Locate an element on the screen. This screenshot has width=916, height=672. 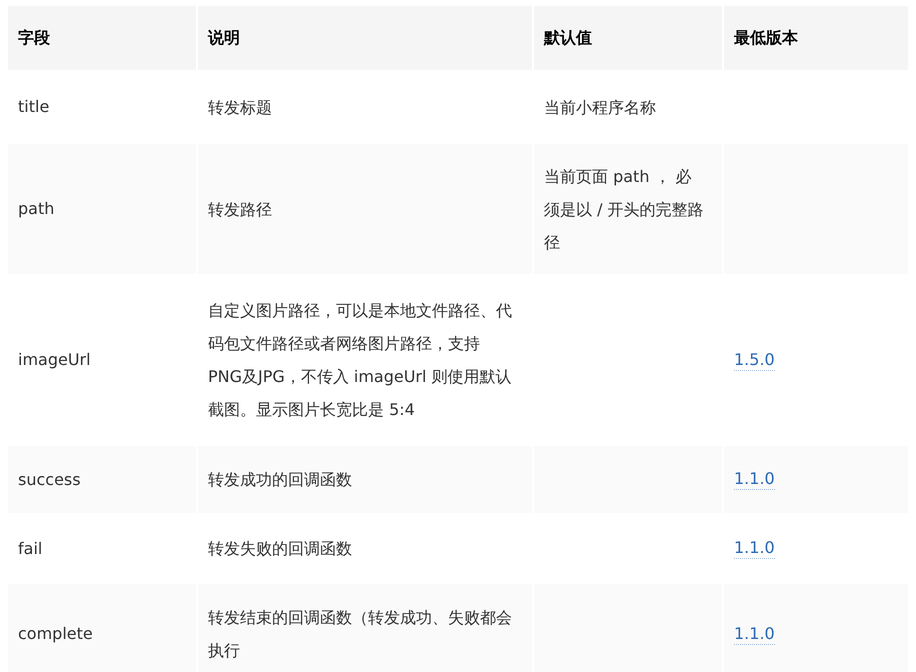
table-cell: success is located at coordinates (102, 479).